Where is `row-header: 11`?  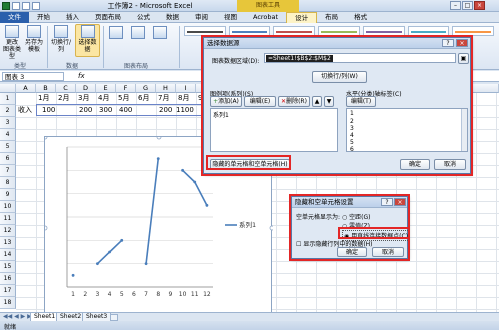
row-header: 11 is located at coordinates (8, 219).